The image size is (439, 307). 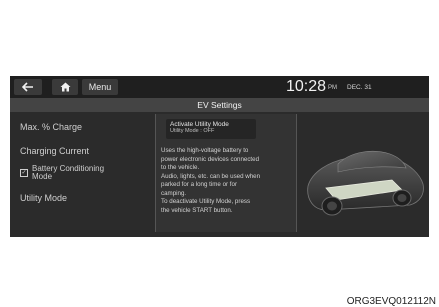 I want to click on description-line: Audio, lights, etc. can be used when, so click(x=211, y=176).